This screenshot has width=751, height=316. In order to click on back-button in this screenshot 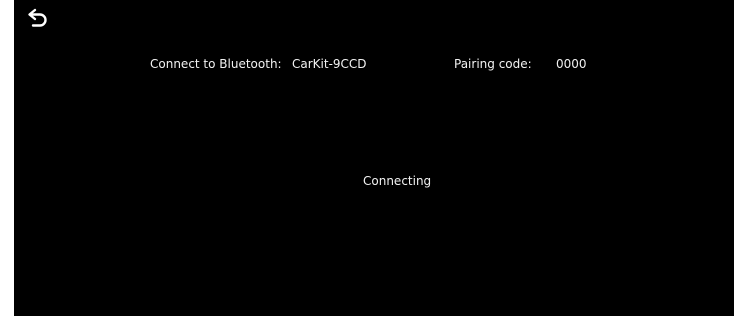, I will do `click(39, 17)`.